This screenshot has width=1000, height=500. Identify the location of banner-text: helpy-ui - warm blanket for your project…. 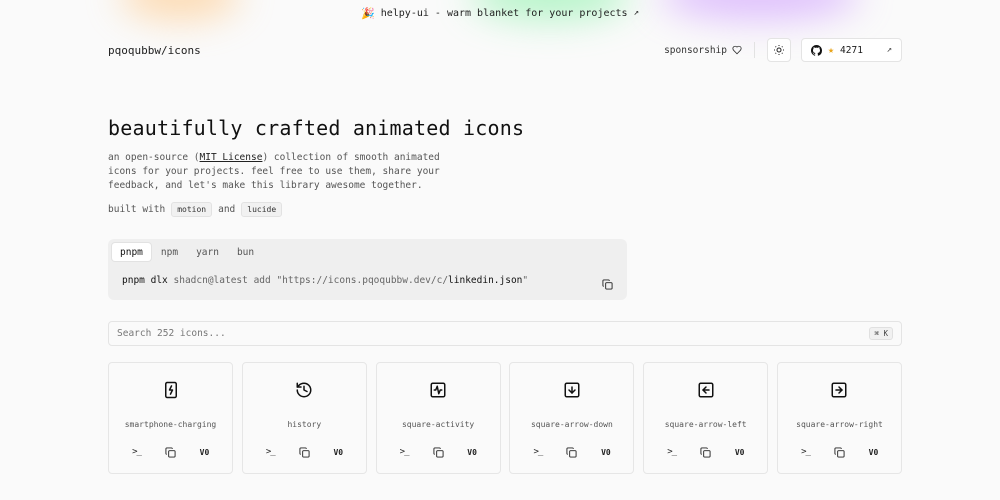
(504, 13).